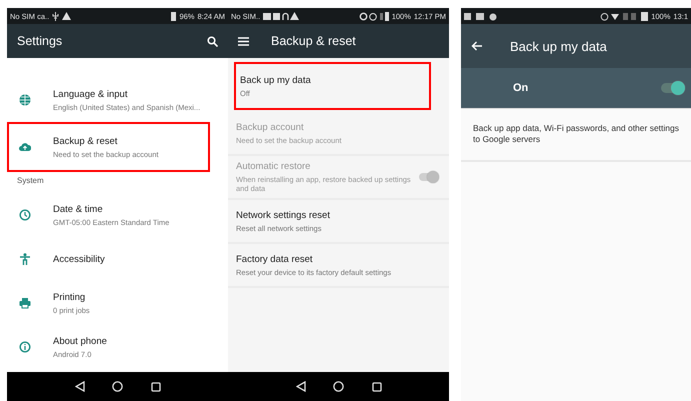 Image resolution: width=691 pixels, height=401 pixels. What do you see at coordinates (270, 127) in the screenshot?
I see `item-title: Backup account` at bounding box center [270, 127].